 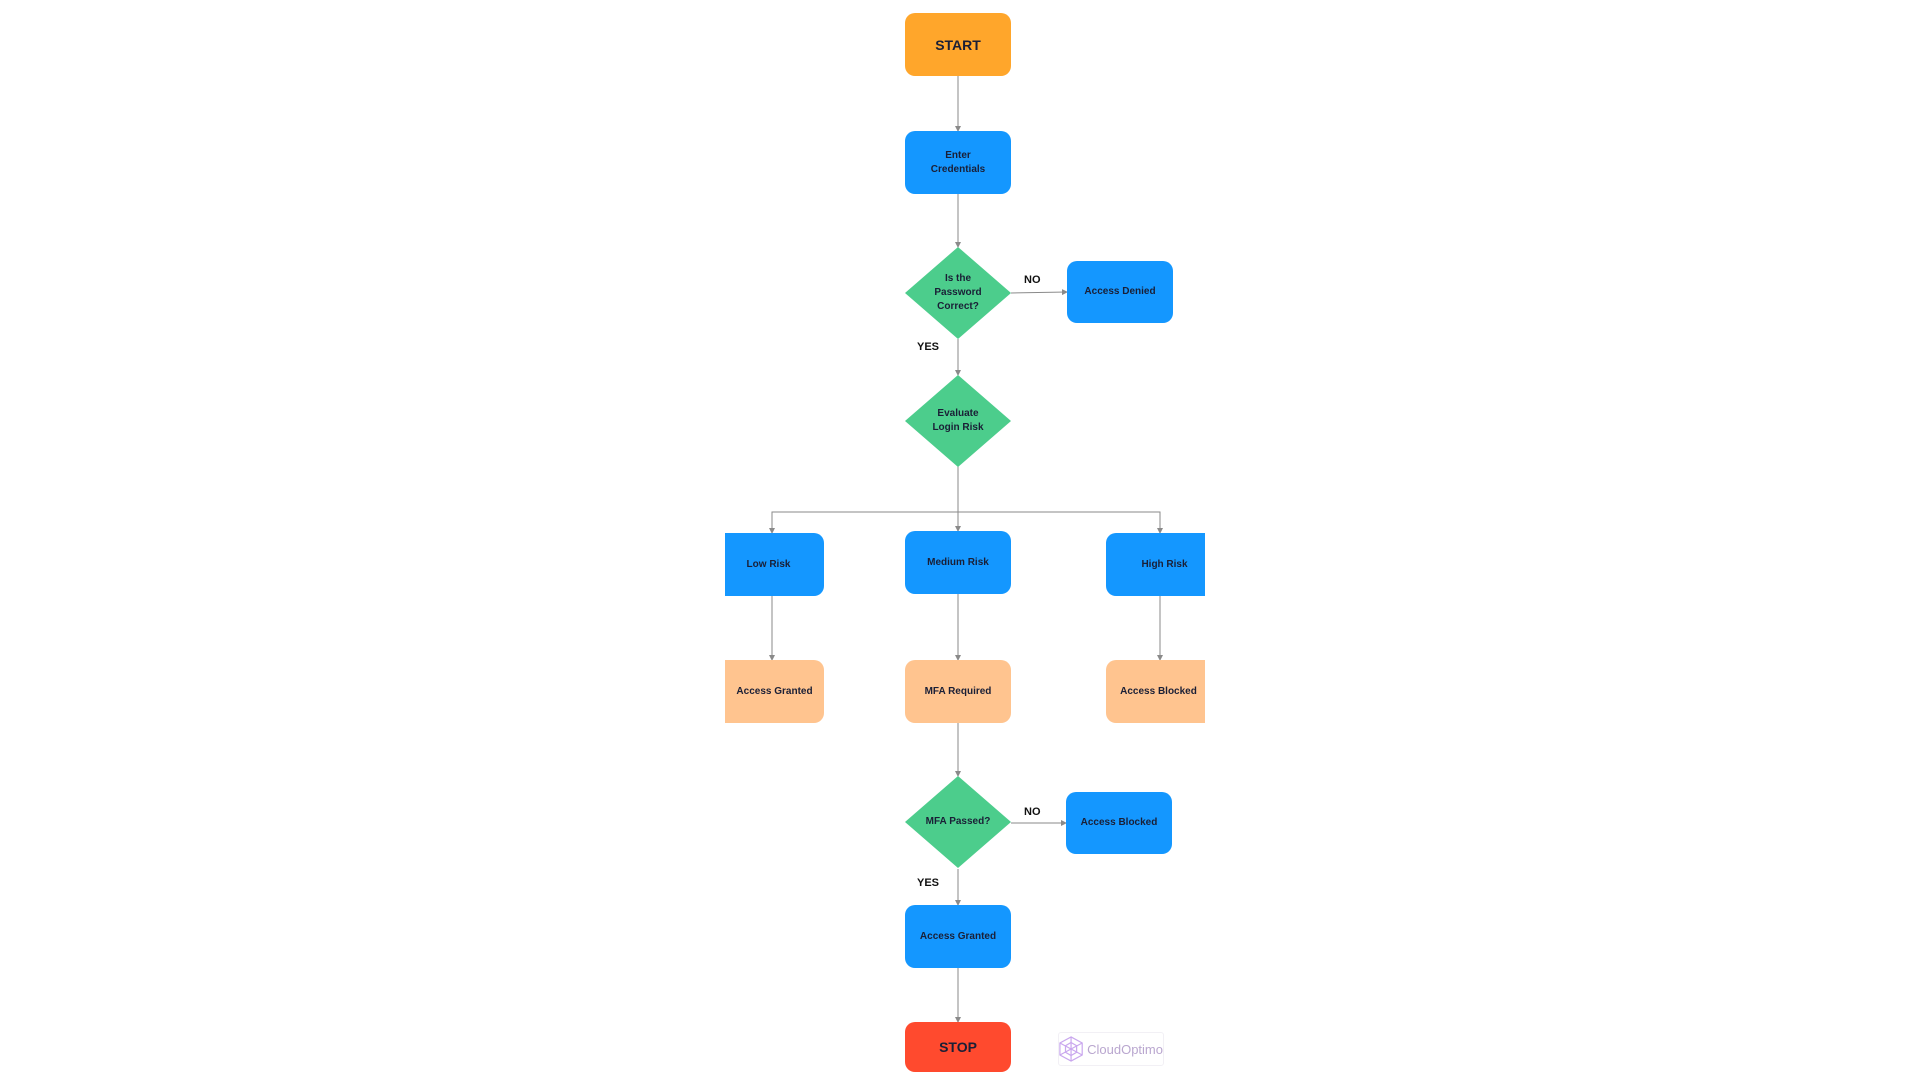 I want to click on high-risk-label: High Risk, so click(x=1164, y=564).